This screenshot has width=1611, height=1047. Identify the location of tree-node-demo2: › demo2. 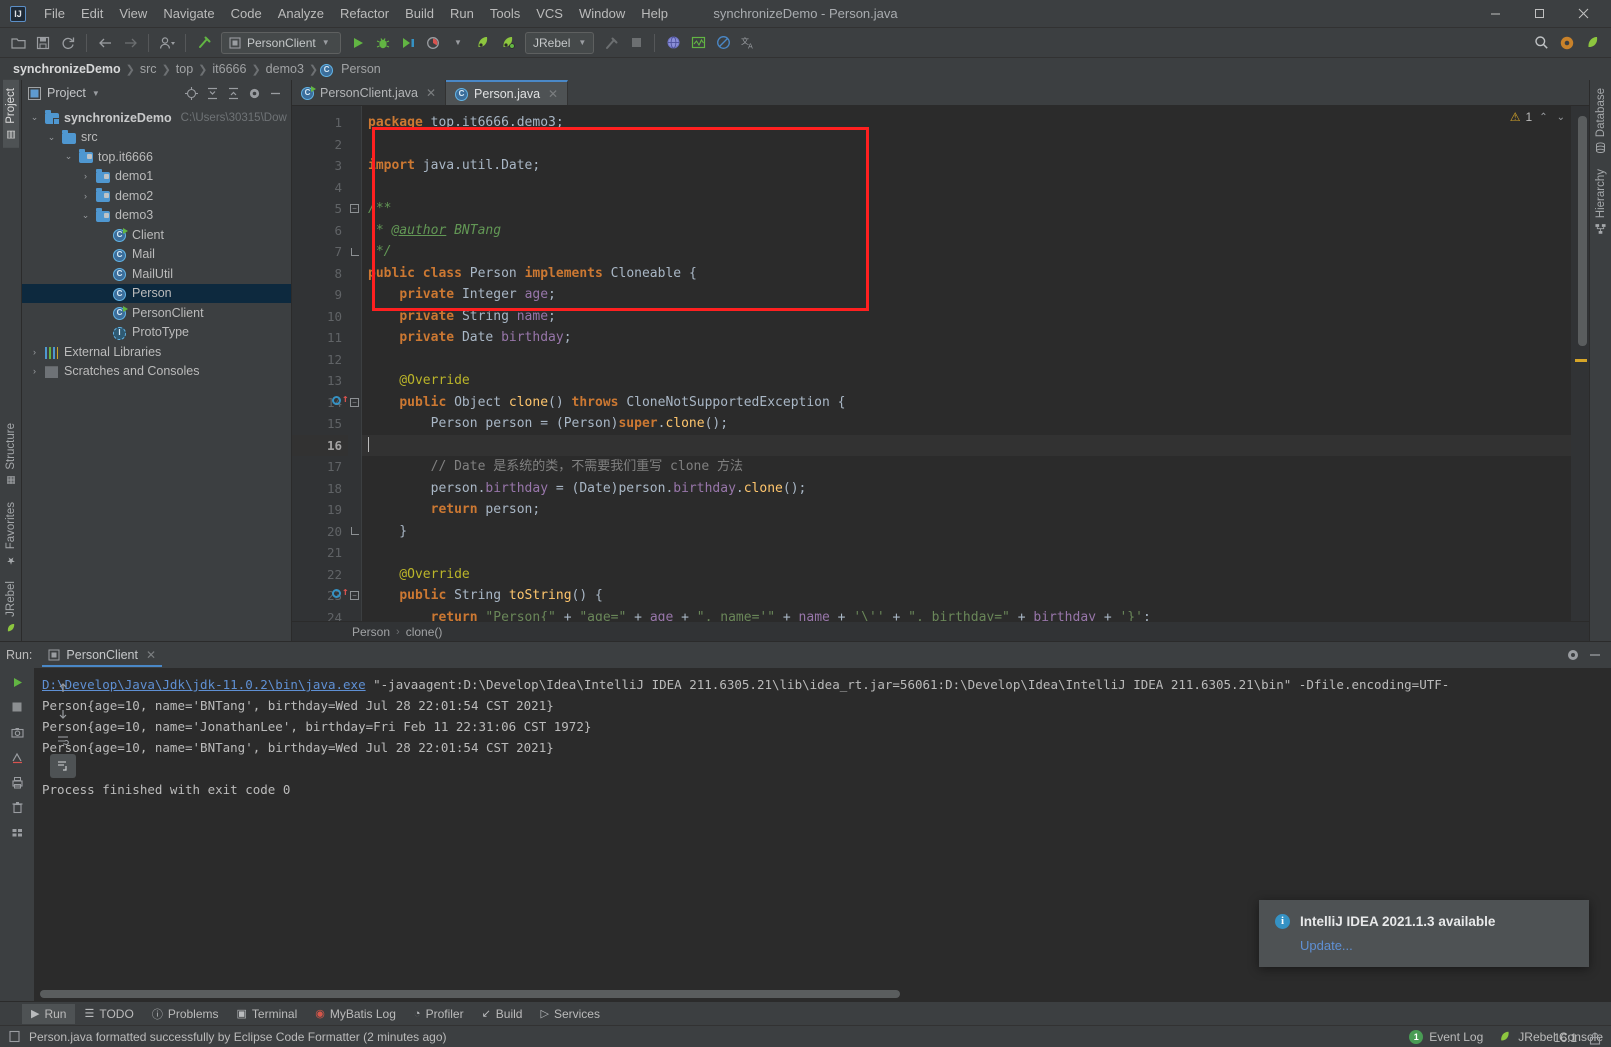
(156, 196).